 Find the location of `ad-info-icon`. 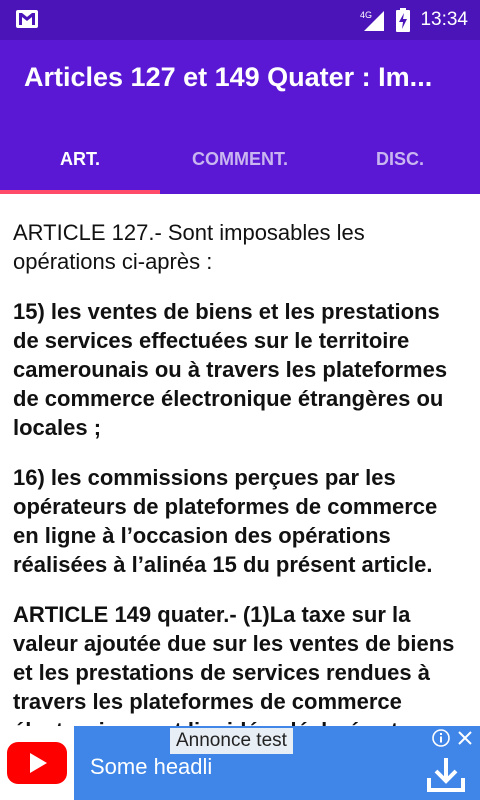

ad-info-icon is located at coordinates (441, 738).